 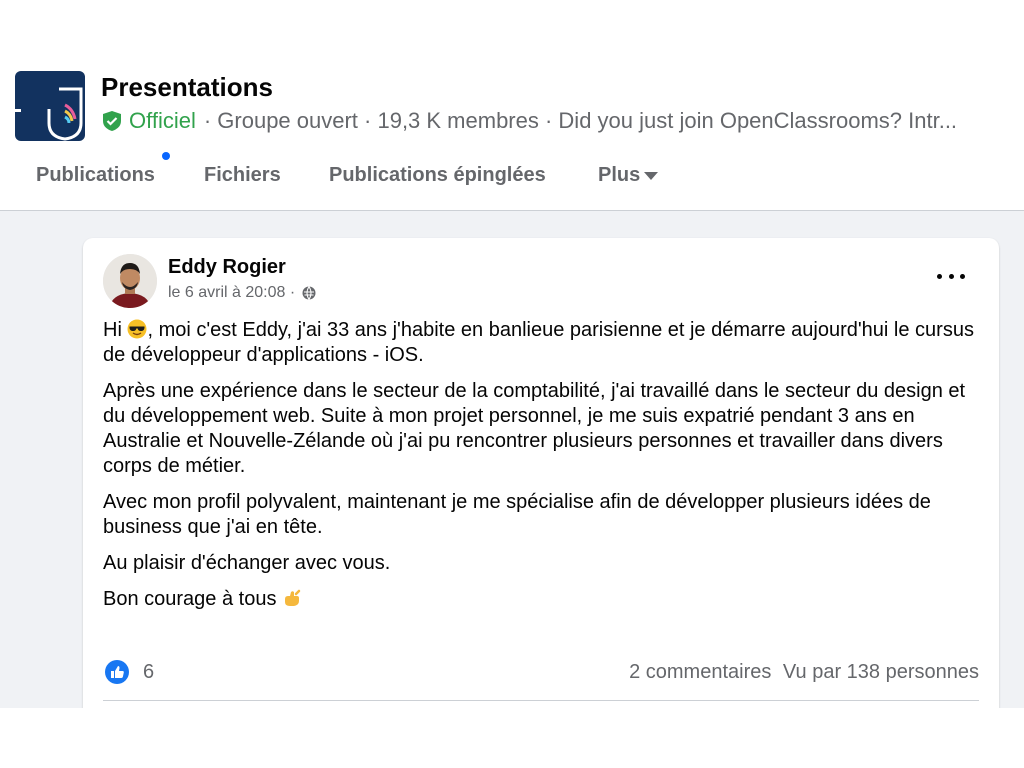 I want to click on tab-publications-epinglees: Publications épinglées, so click(x=437, y=175).